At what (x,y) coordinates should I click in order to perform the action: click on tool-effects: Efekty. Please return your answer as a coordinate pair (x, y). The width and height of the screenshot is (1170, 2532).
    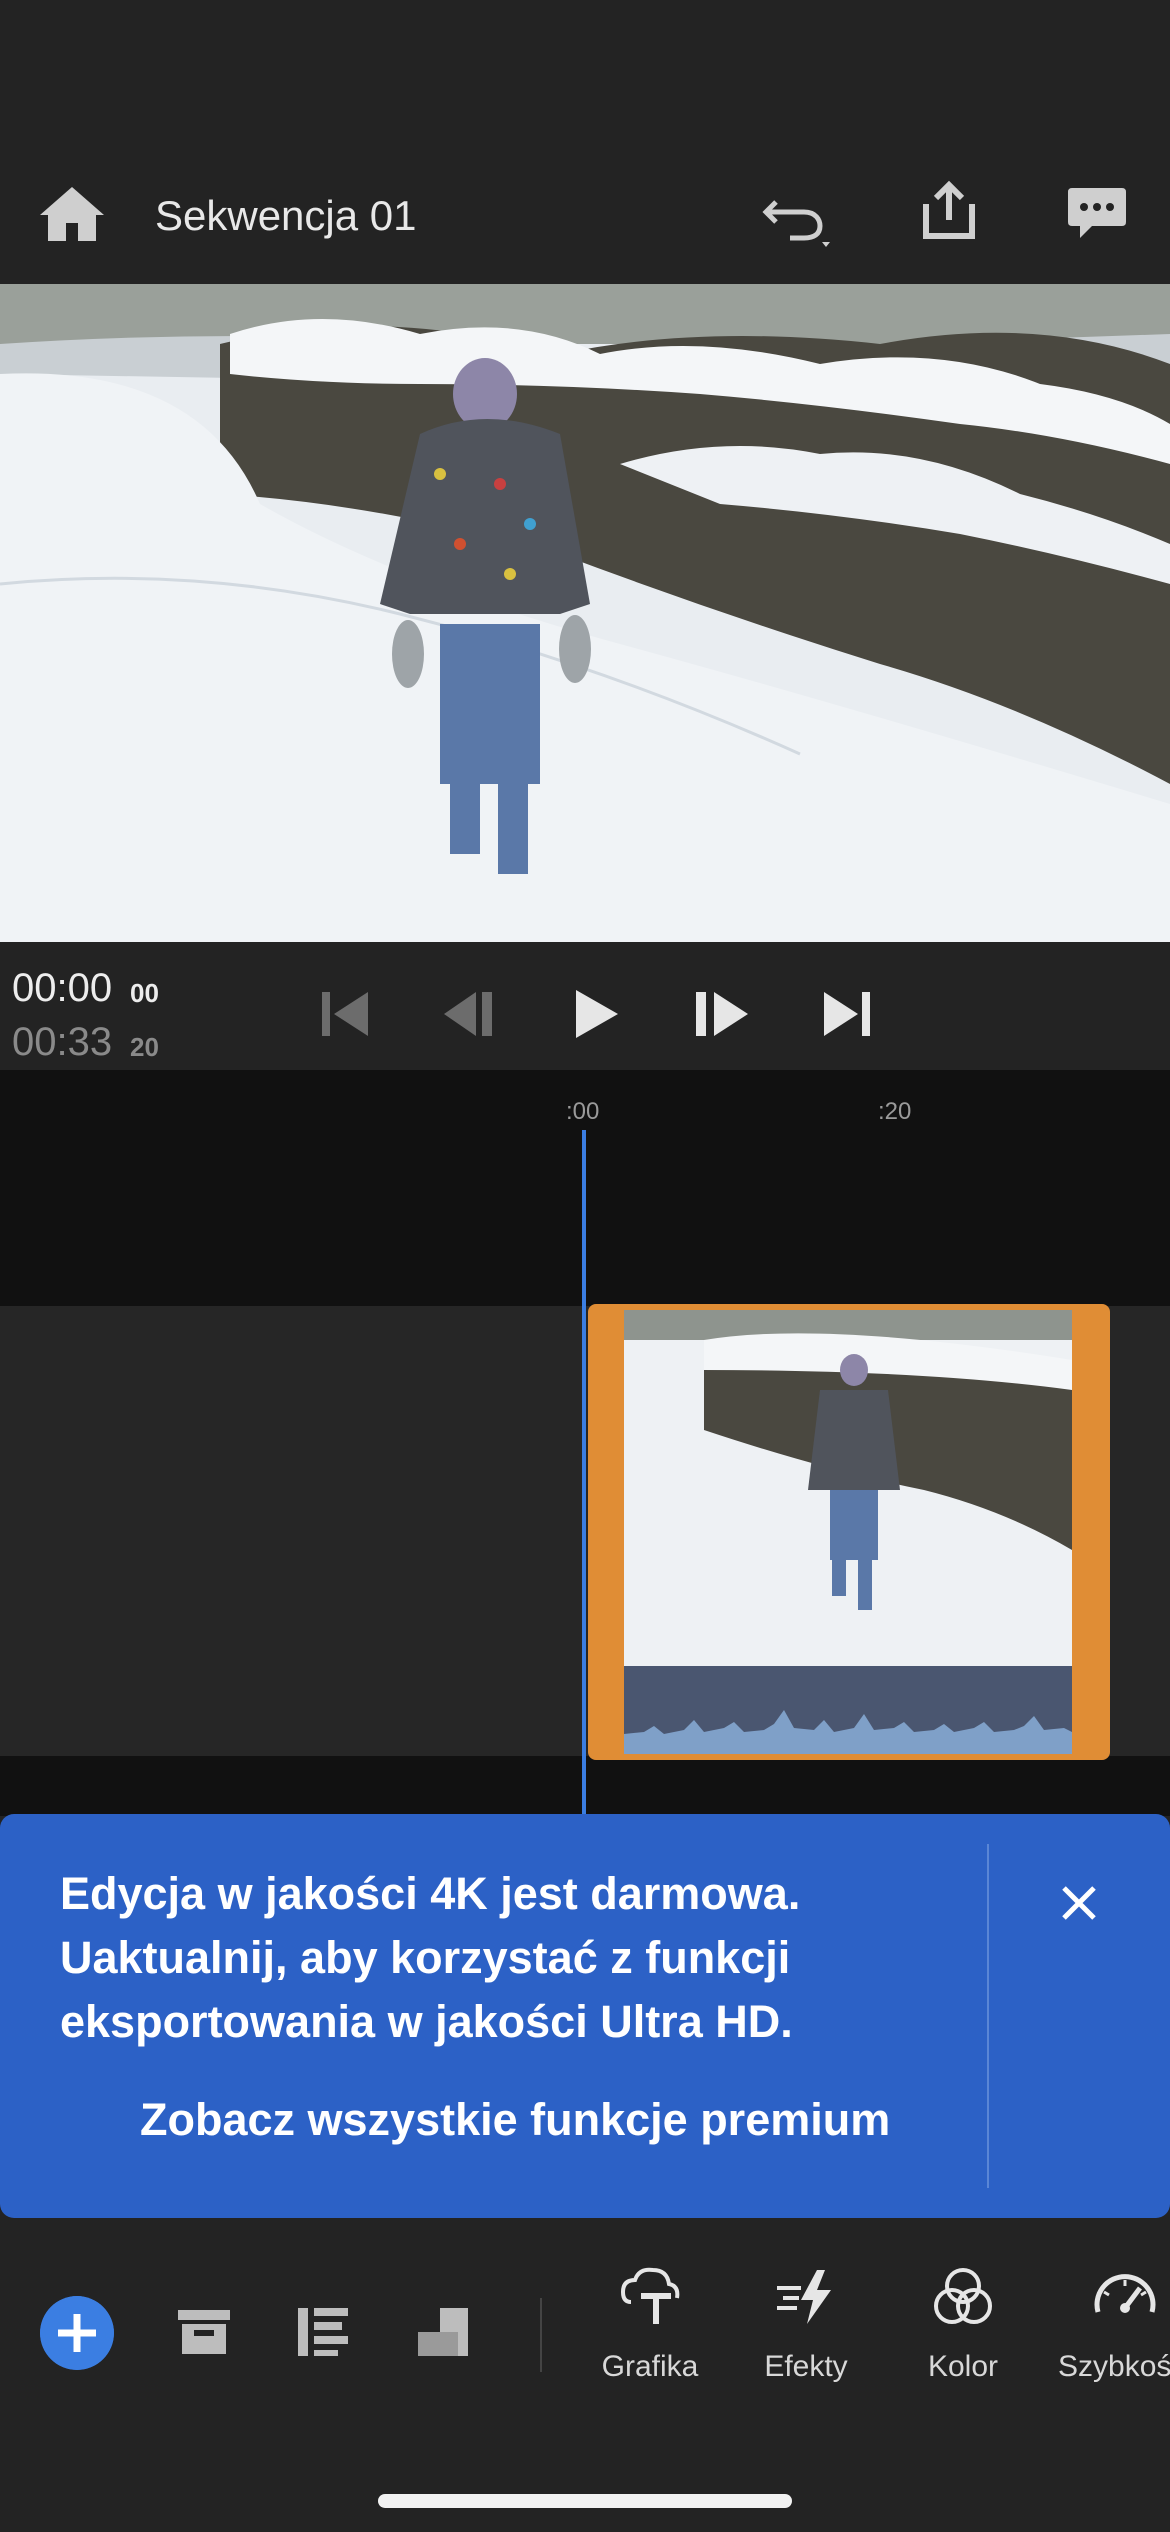
    Looking at the image, I should click on (806, 2323).